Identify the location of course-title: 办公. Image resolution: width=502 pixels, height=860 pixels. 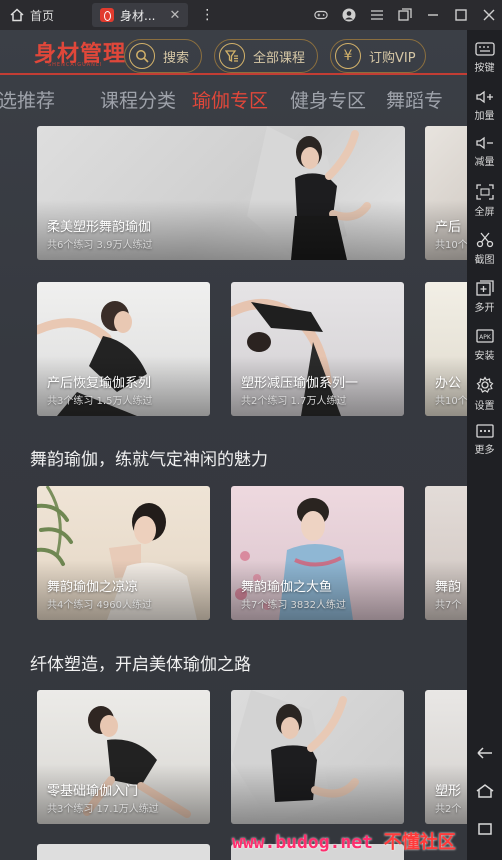
(448, 383).